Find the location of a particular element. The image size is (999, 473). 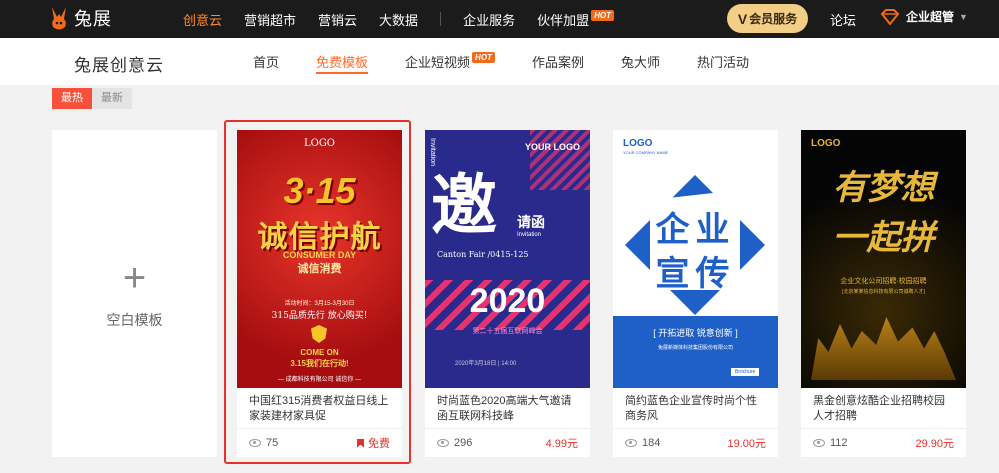

thumb-badge2: 3.15我们在行动! is located at coordinates (319, 363).